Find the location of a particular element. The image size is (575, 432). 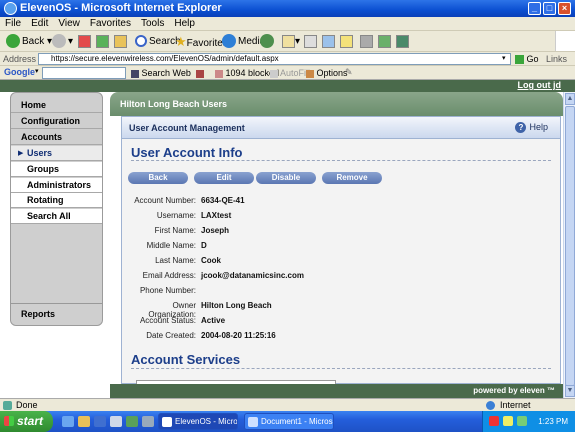

back-arrow-icon is located at coordinates (13, 41).